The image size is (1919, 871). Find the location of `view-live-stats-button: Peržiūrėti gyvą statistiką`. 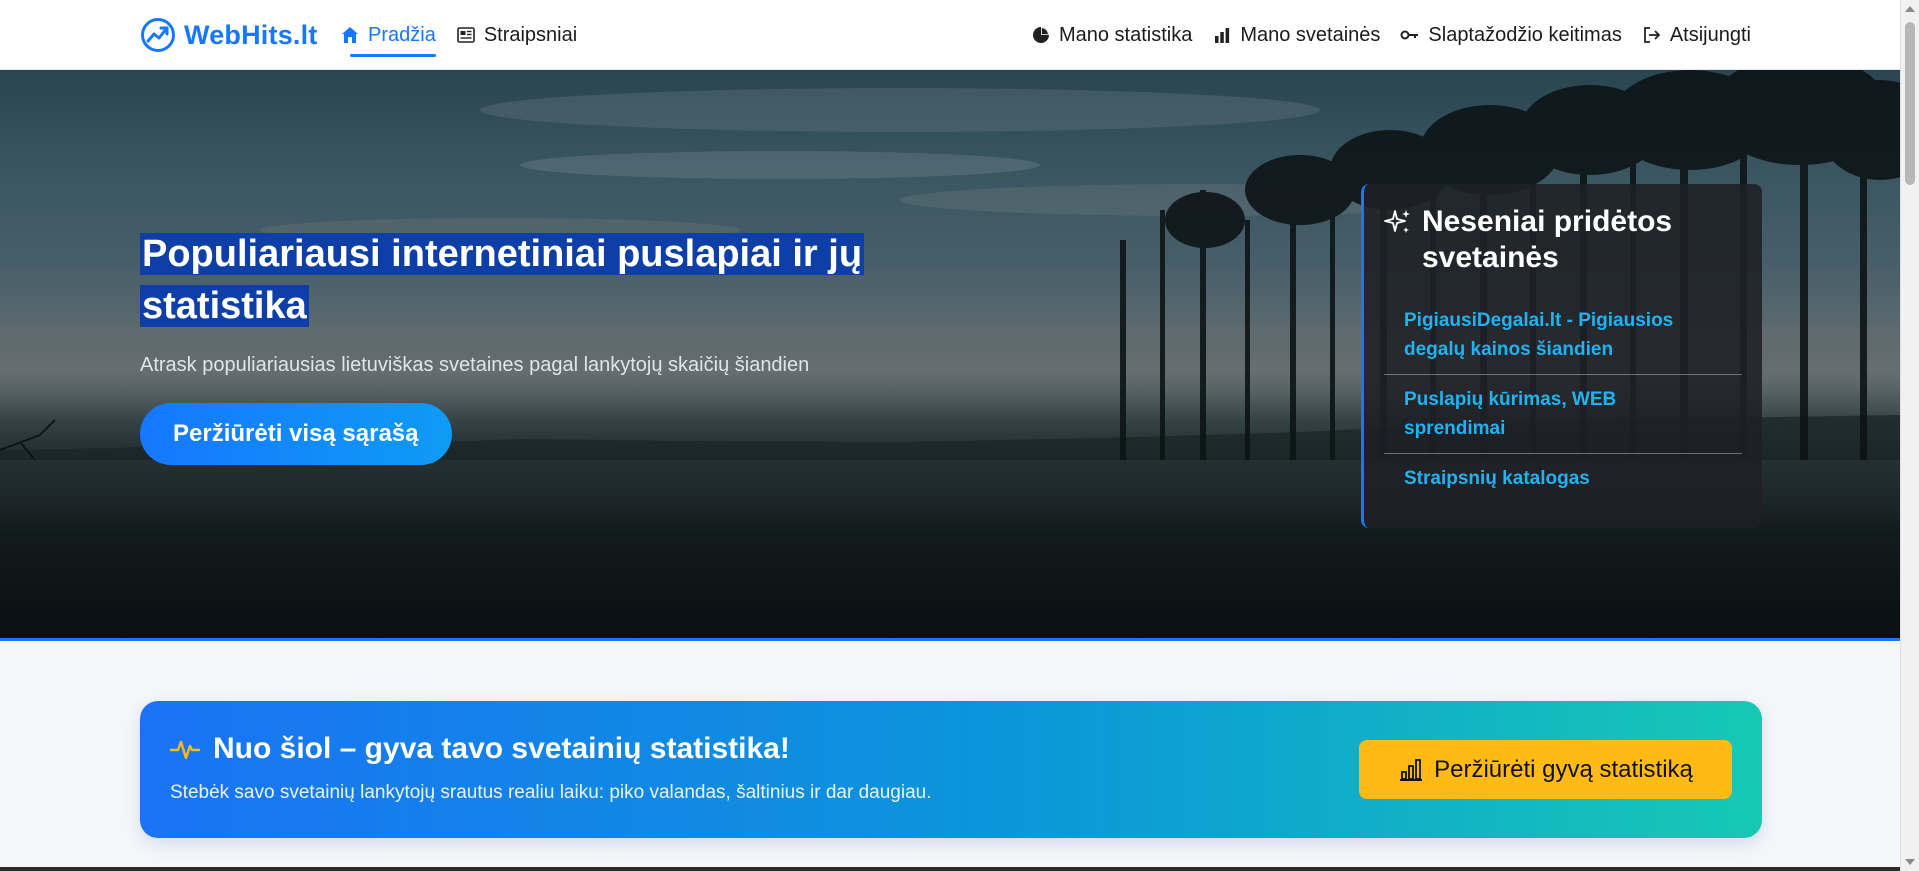

view-live-stats-button: Peržiūrėti gyvą statistiką is located at coordinates (1545, 769).